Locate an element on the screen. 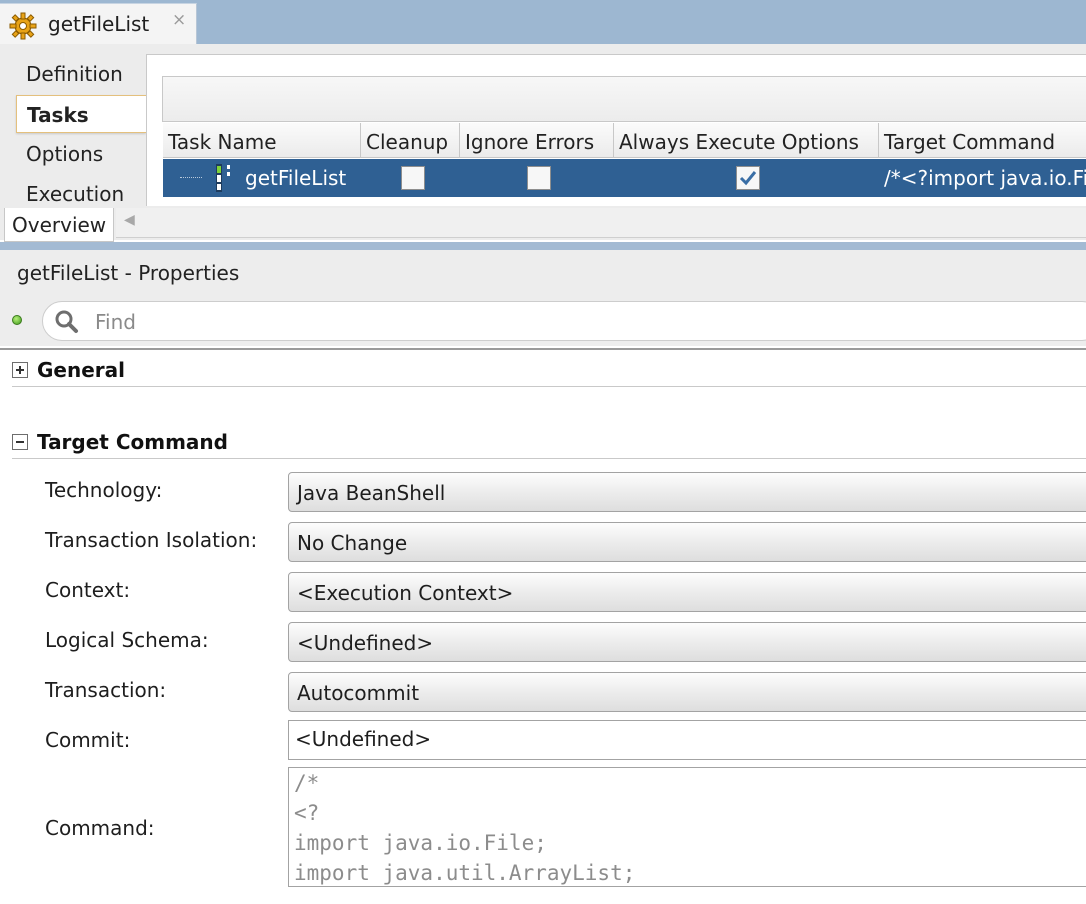  transaction-isolation-label: Transaction Isolation: is located at coordinates (151, 540).